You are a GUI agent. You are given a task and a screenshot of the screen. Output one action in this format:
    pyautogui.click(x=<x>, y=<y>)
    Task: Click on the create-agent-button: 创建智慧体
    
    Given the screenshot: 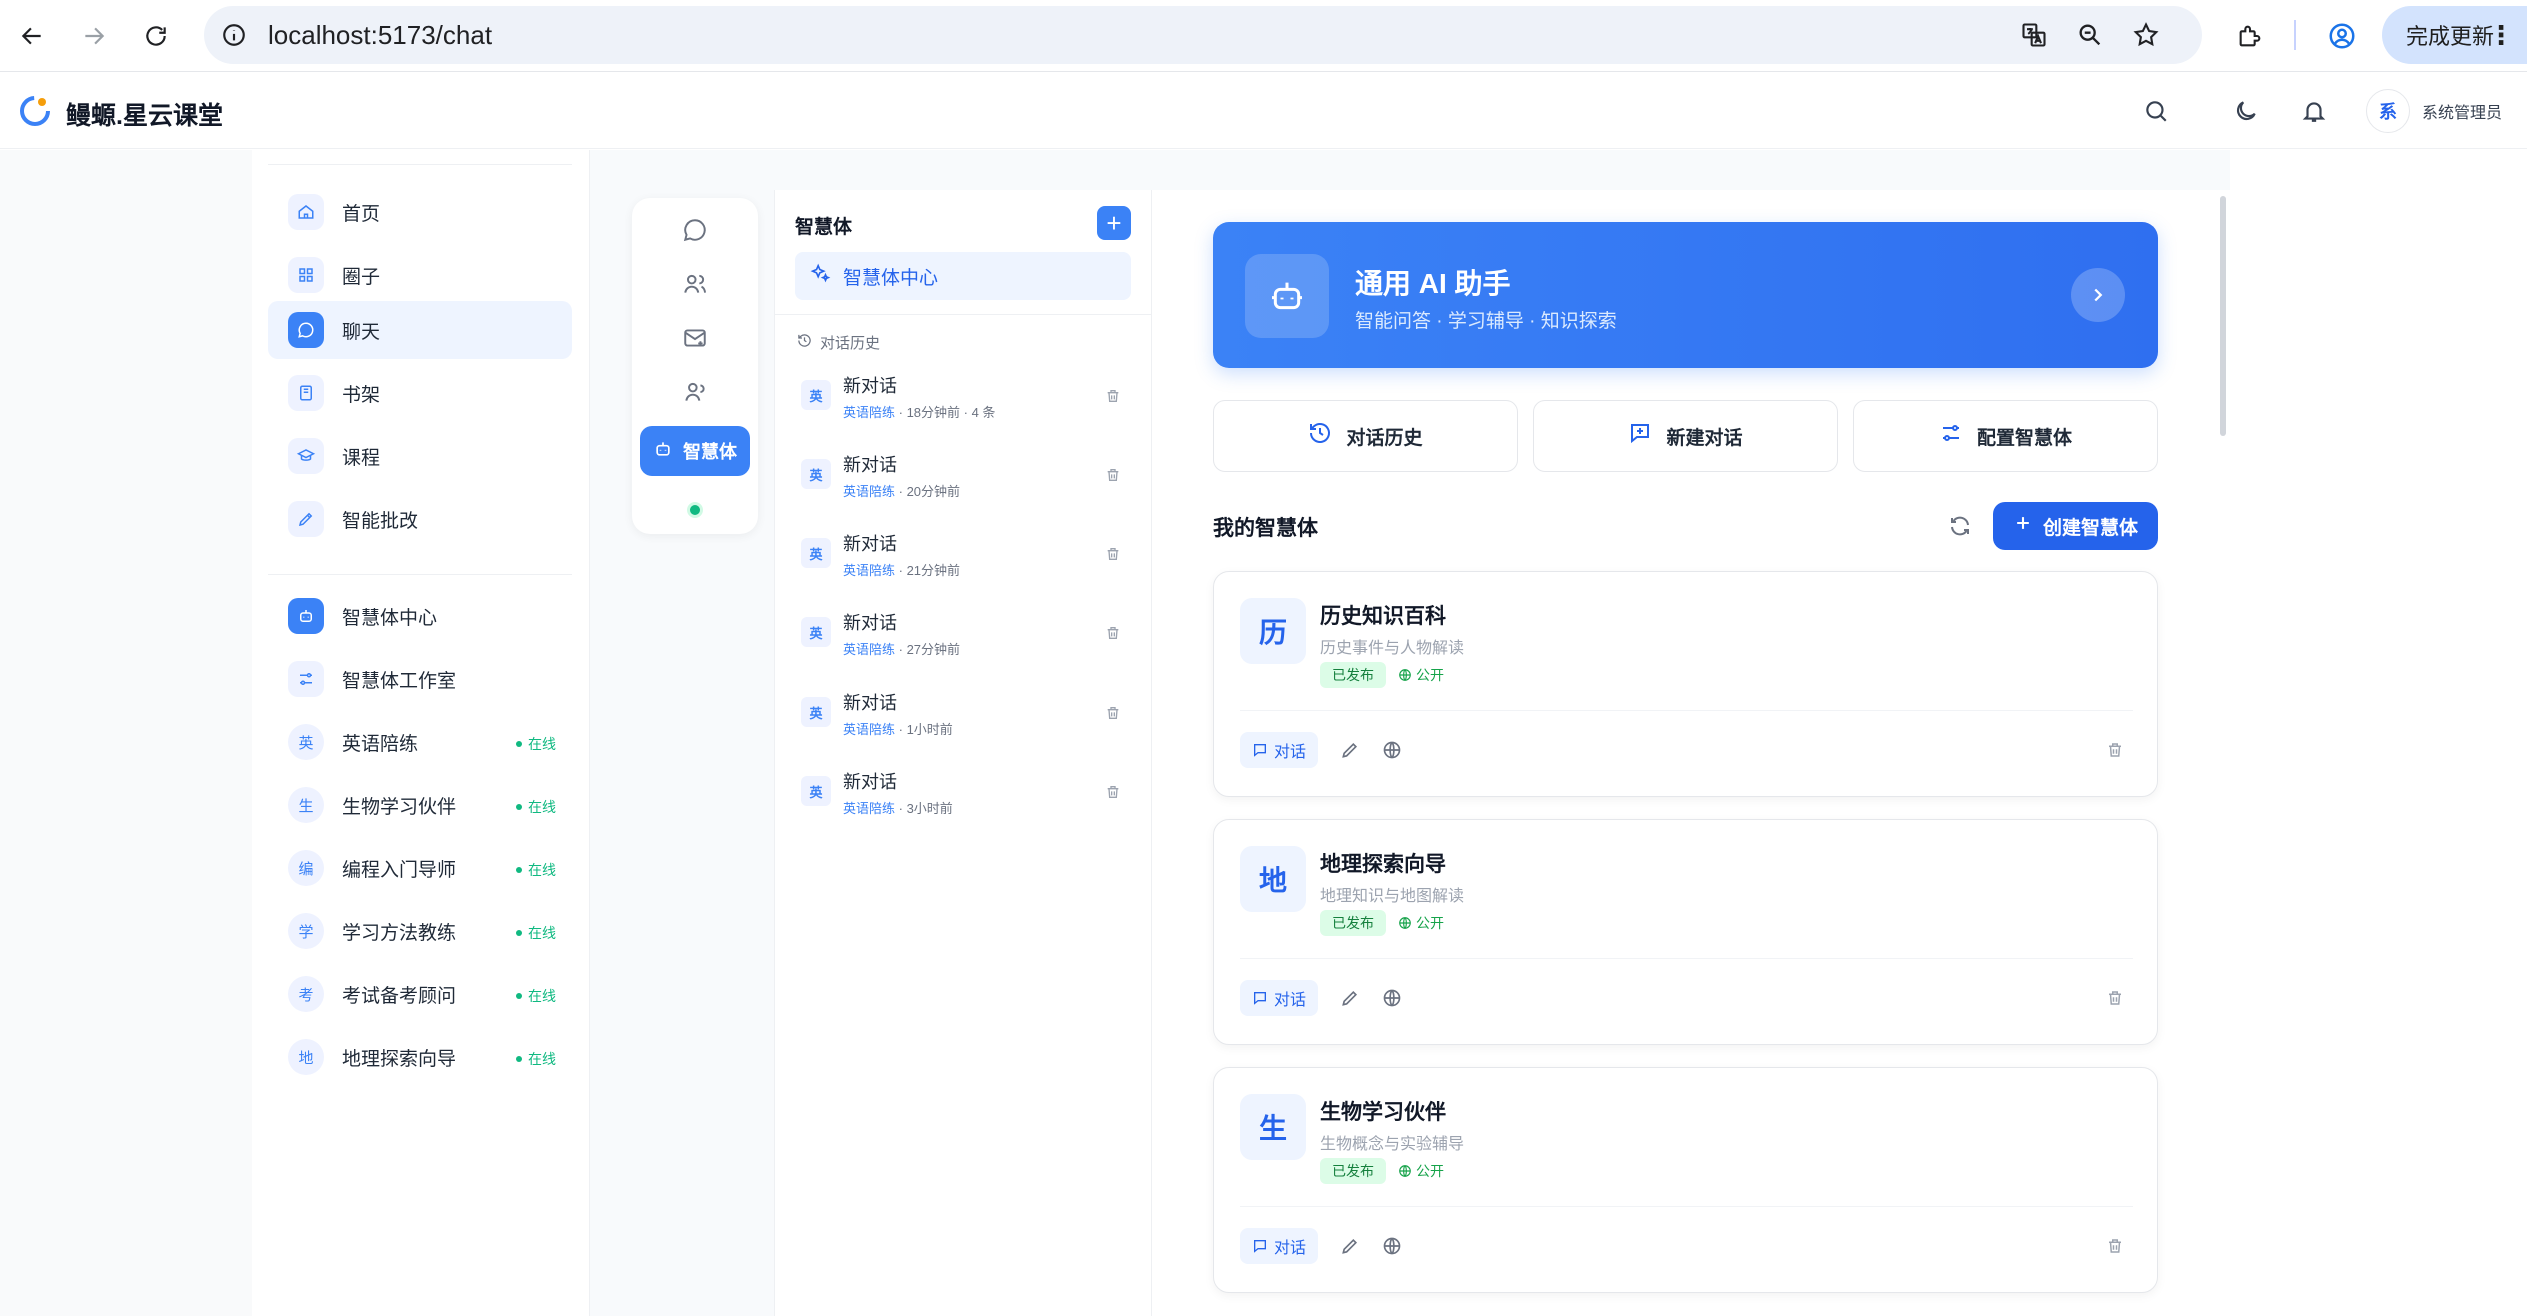 What is the action you would take?
    pyautogui.click(x=2075, y=526)
    